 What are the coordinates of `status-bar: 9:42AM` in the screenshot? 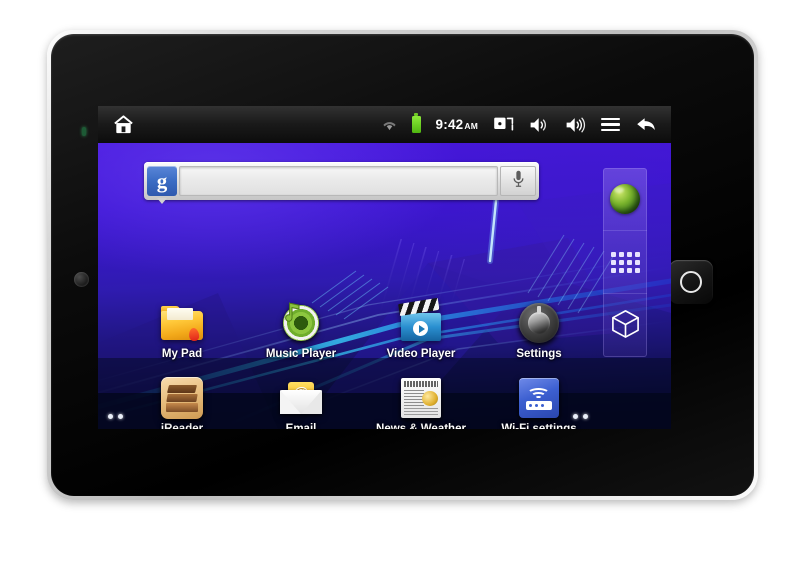 It's located at (384, 124).